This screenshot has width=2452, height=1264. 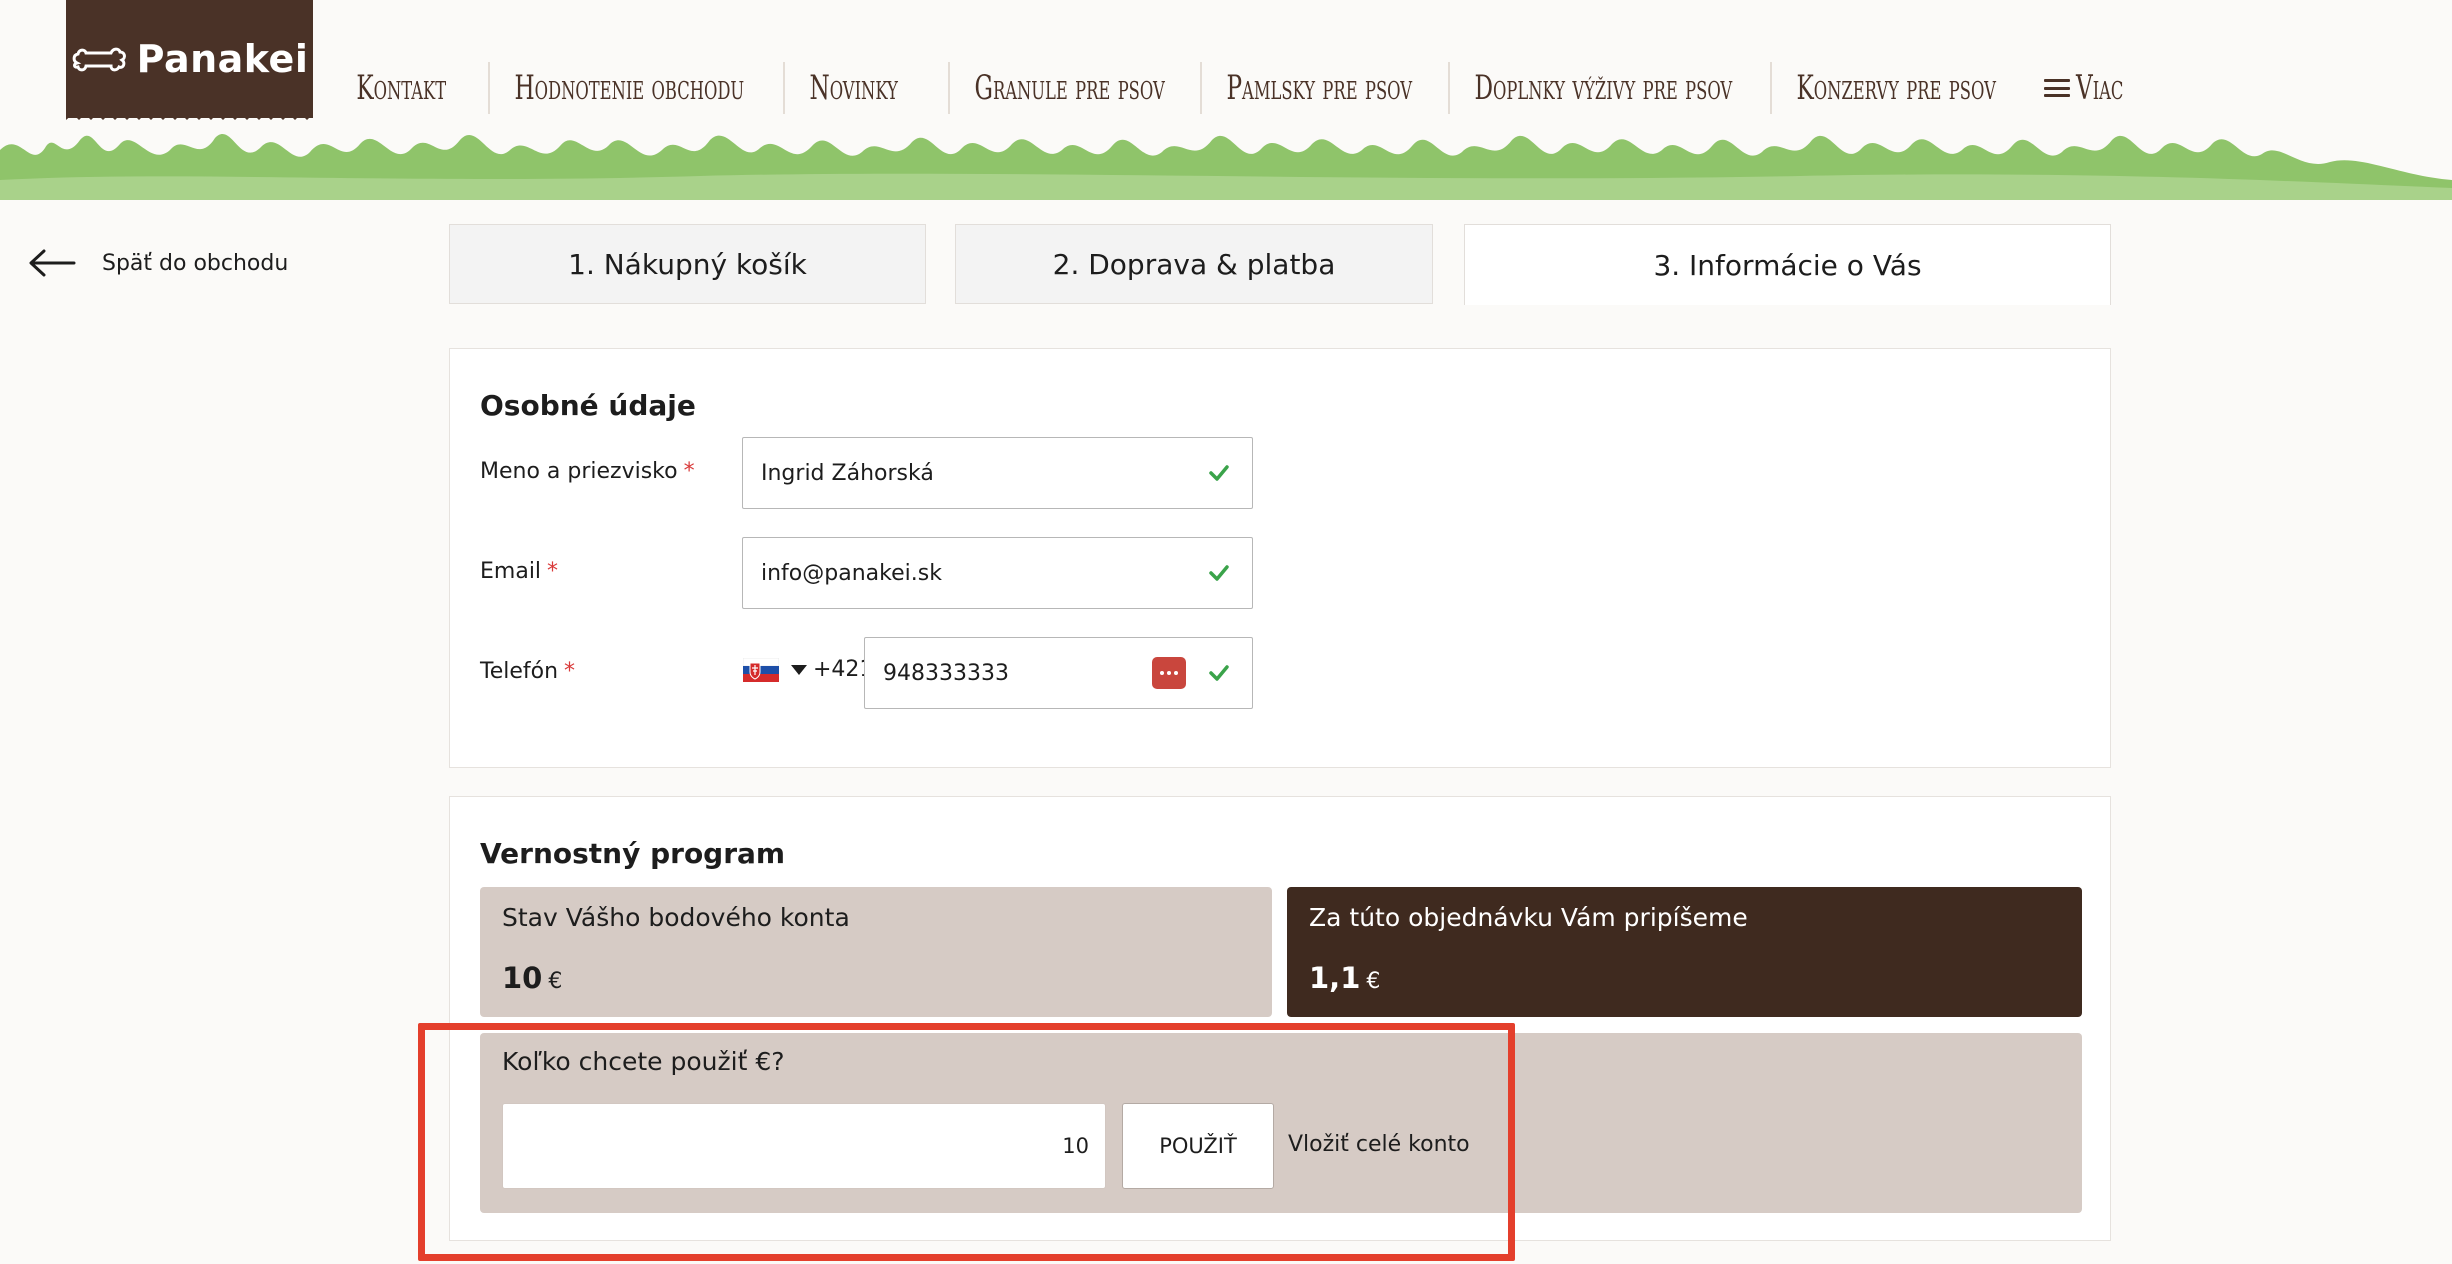 What do you see at coordinates (1324, 88) in the screenshot?
I see `nav-item-pamlsky: Pamlsky pre psov` at bounding box center [1324, 88].